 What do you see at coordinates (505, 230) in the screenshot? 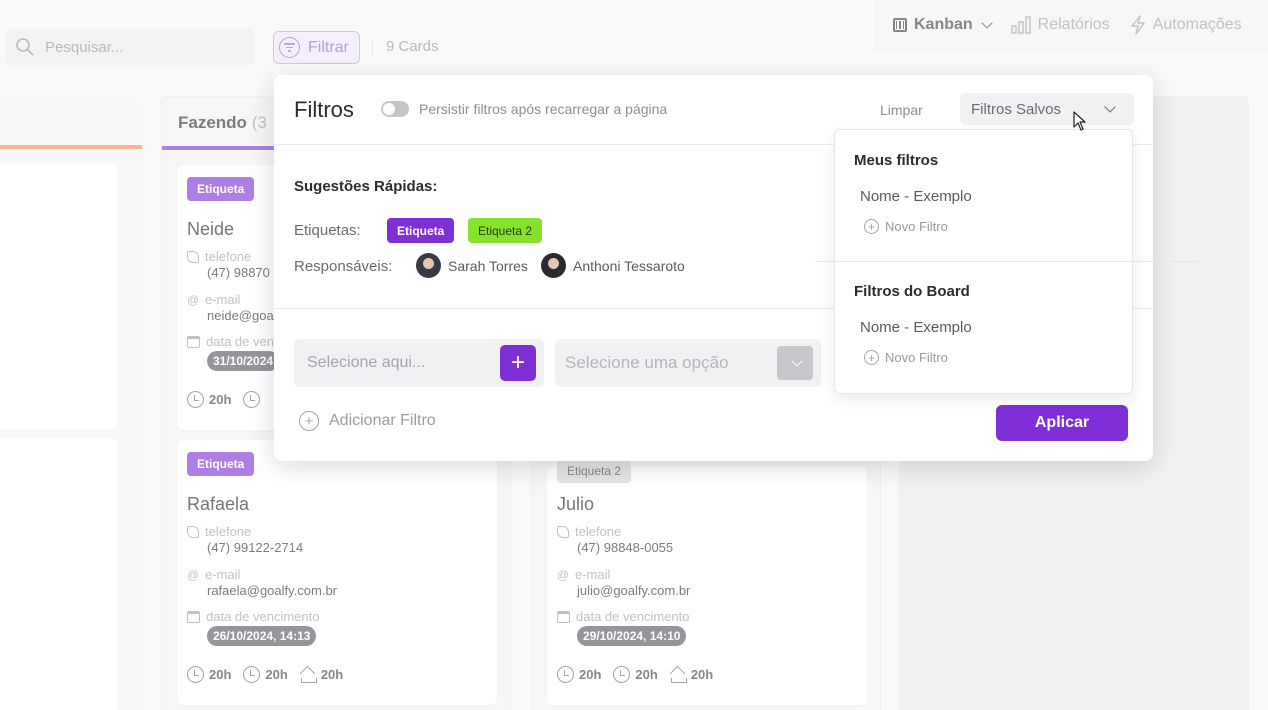
I see `tag-chip: Etiqueta 2` at bounding box center [505, 230].